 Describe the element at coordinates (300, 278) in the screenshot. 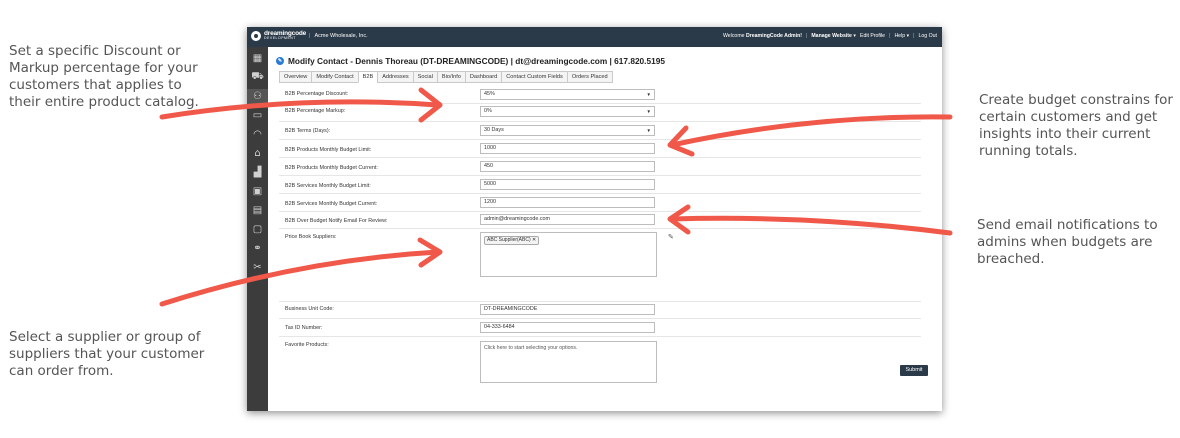

I see `arrow-supplier` at that location.